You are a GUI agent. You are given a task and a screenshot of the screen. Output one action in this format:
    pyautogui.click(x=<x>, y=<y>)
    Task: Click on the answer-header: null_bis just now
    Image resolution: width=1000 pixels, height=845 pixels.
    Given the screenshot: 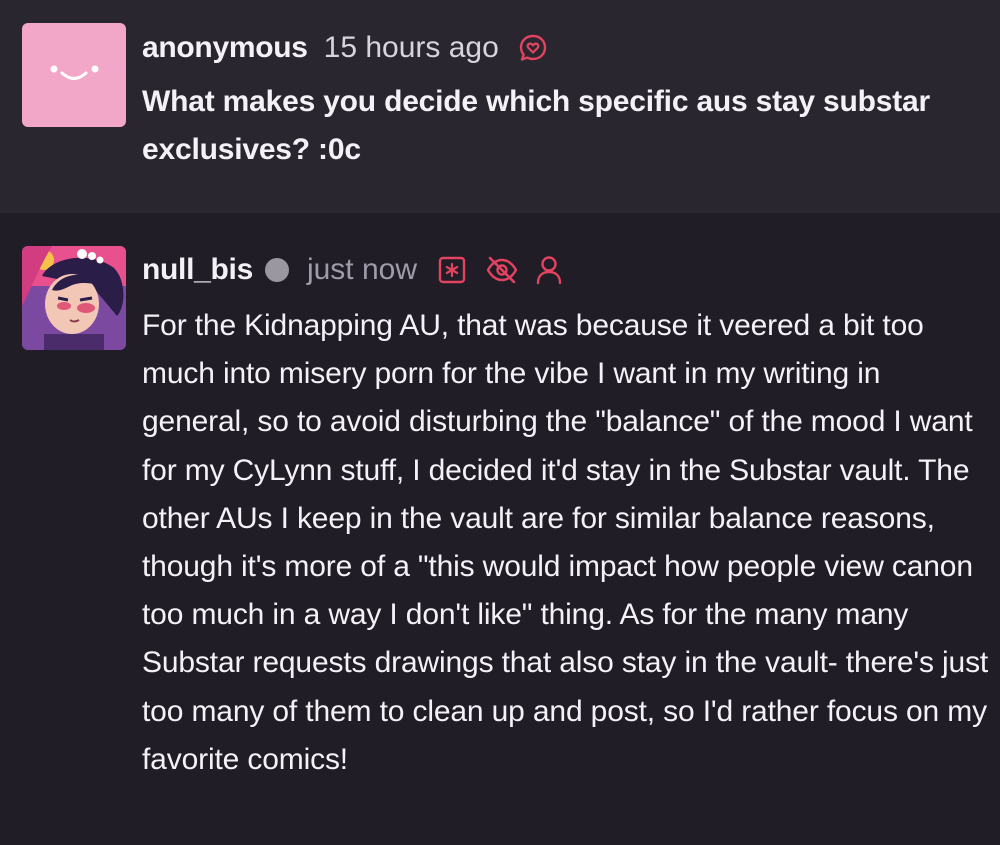 What is the action you would take?
    pyautogui.click(x=352, y=270)
    